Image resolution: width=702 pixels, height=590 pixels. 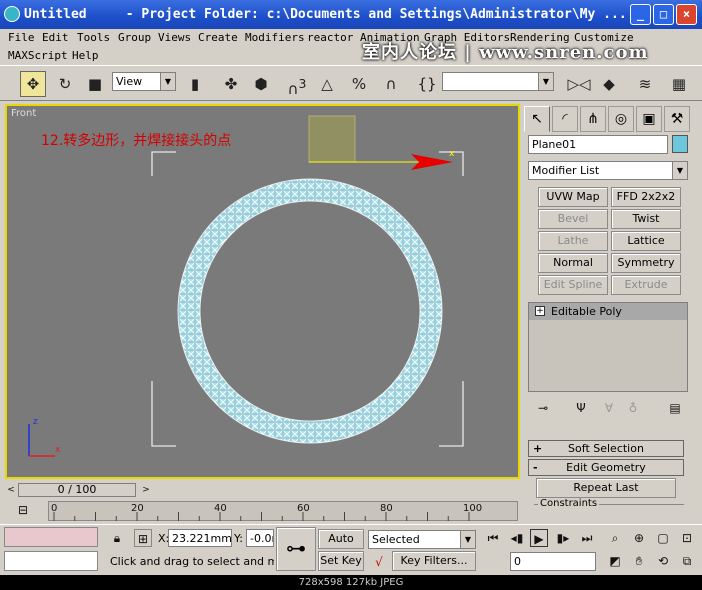 What do you see at coordinates (498, 81) in the screenshot?
I see `named-selection-set: ▼` at bounding box center [498, 81].